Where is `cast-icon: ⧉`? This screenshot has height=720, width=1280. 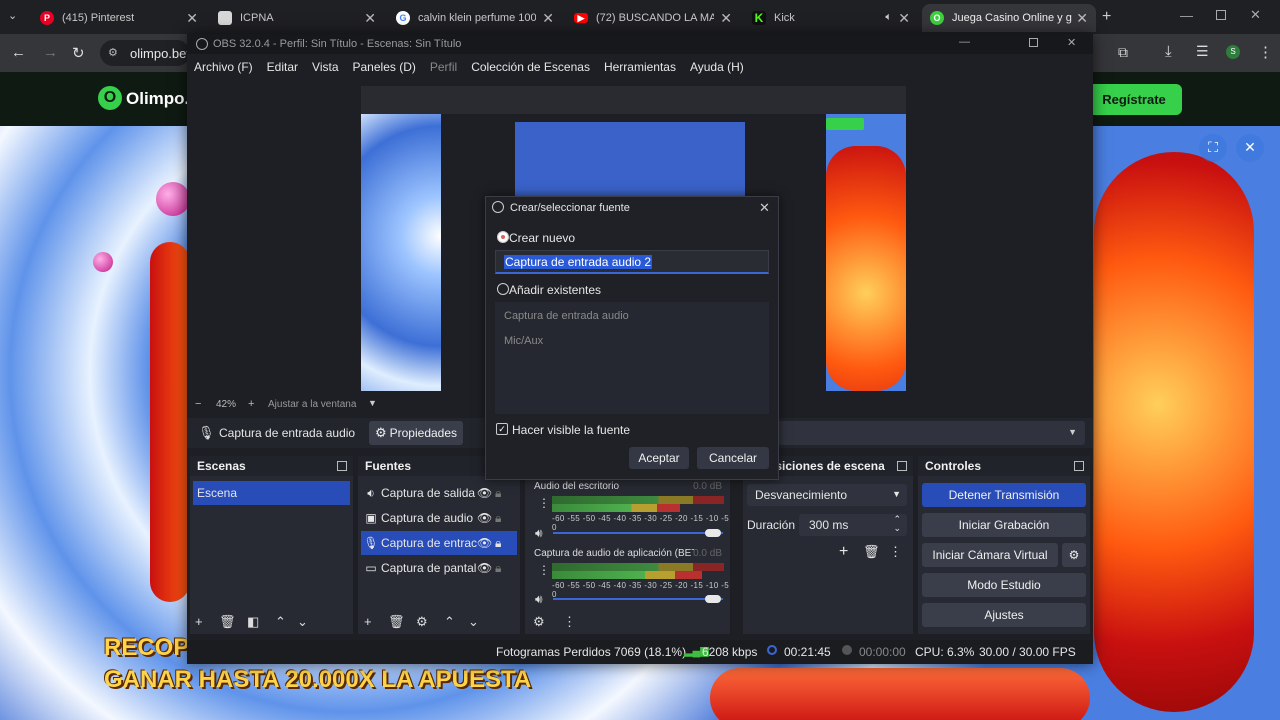
cast-icon: ⧉ is located at coordinates (1123, 52).